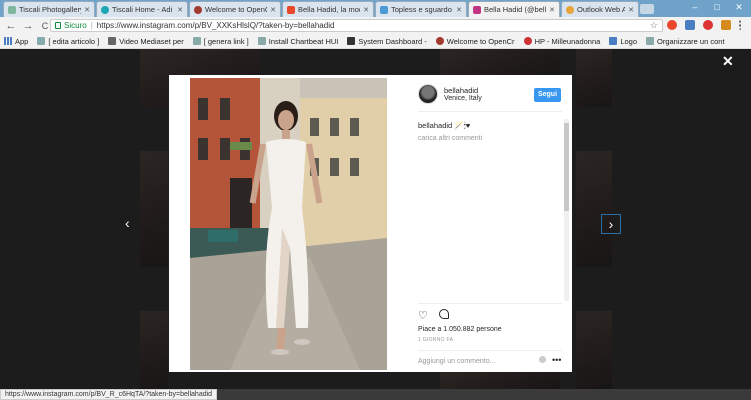  I want to click on tab-welcome-openc: Welcome to OpenC ✕, so click(235, 9).